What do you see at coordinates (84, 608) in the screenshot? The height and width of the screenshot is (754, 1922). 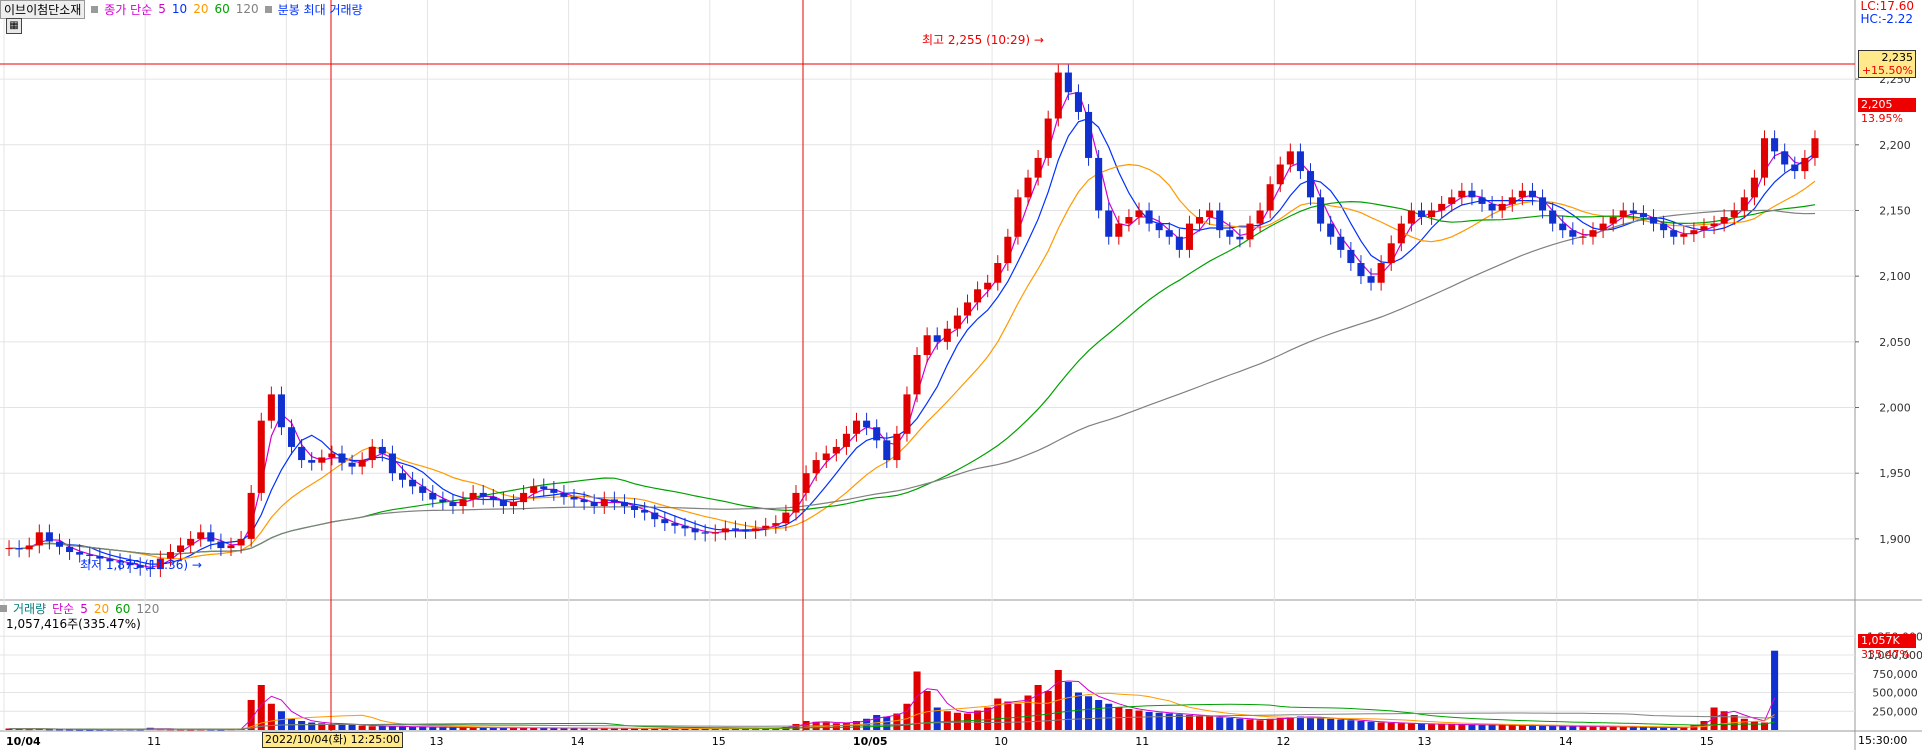 I see `vol-ma-5: 5` at bounding box center [84, 608].